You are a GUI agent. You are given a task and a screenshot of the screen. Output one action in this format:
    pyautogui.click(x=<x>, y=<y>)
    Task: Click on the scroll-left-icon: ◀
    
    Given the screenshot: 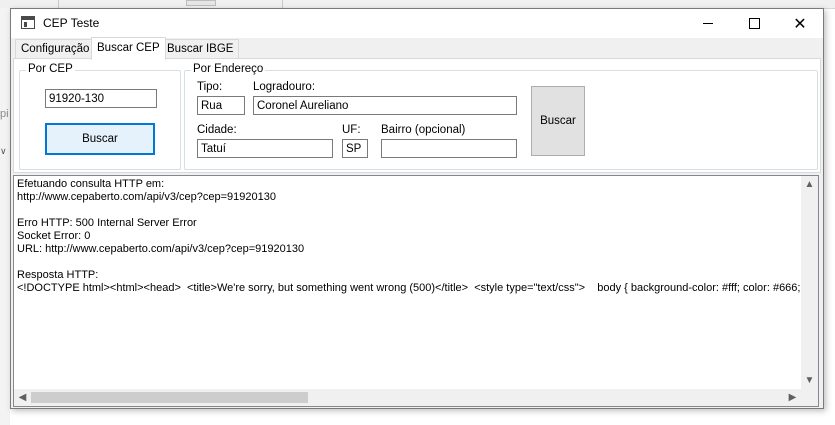 What is the action you would take?
    pyautogui.click(x=22, y=397)
    